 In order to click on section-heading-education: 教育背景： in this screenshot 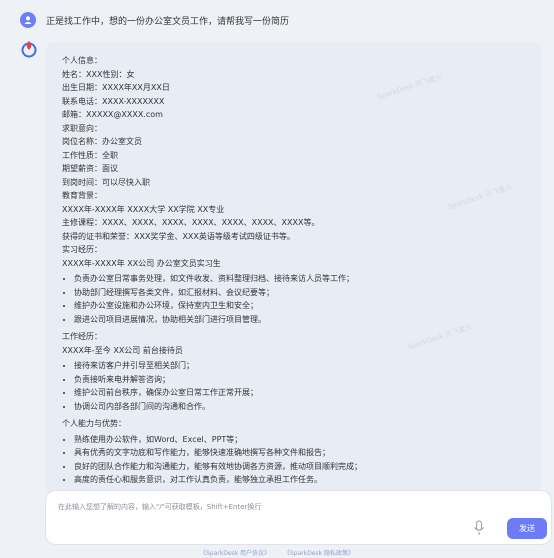, I will do `click(82, 195)`.